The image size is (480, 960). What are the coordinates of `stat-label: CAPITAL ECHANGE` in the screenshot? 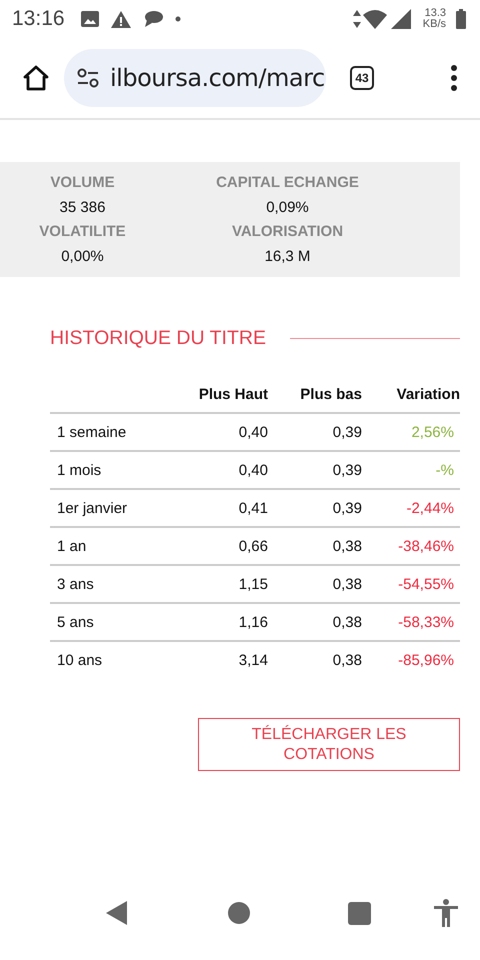 It's located at (287, 182).